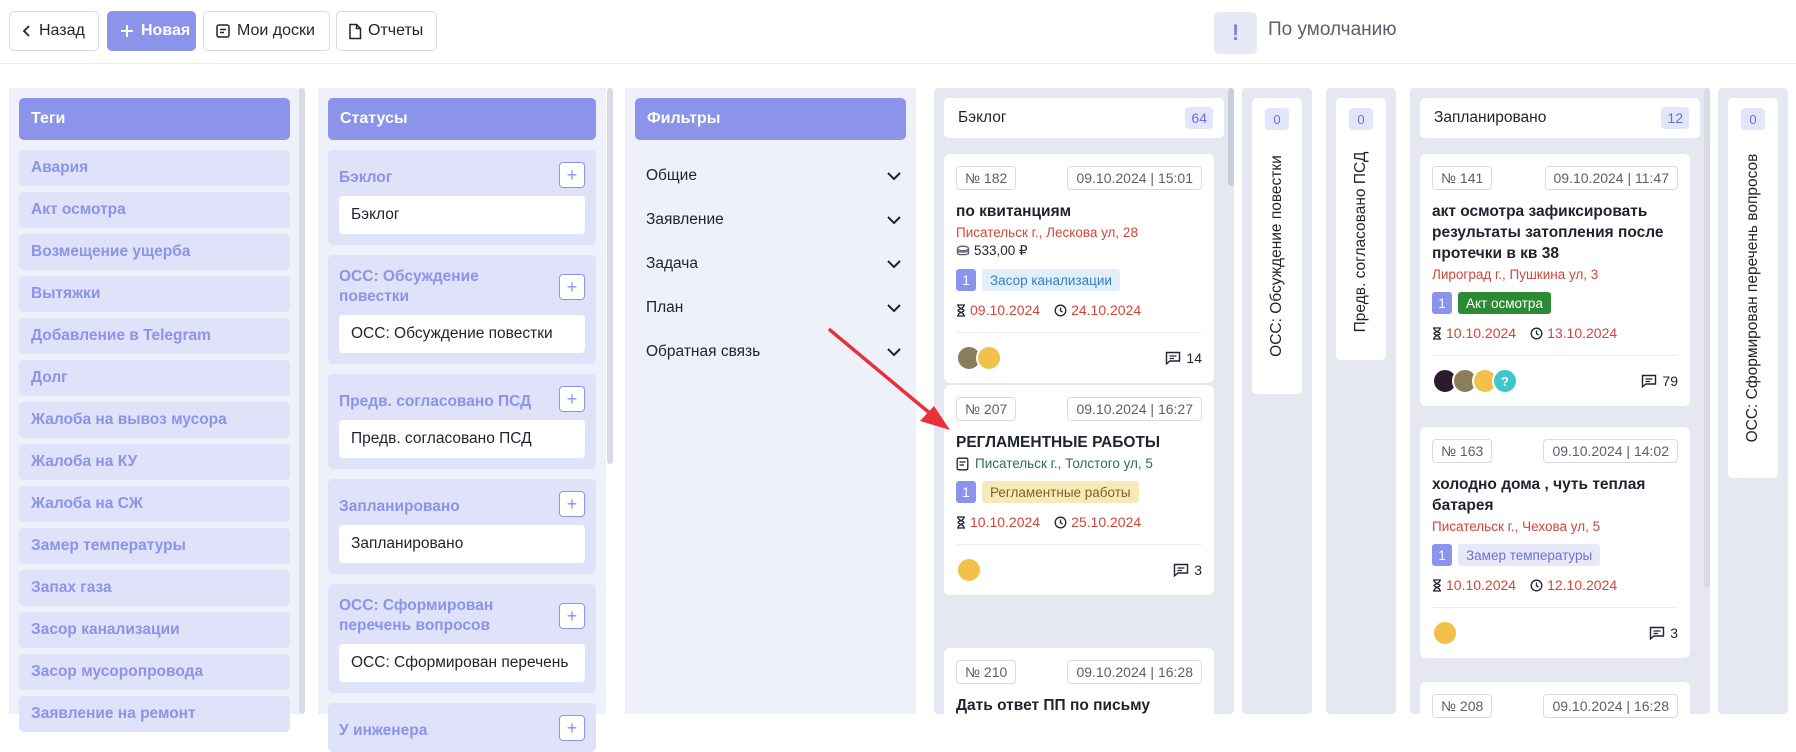  I want to click on task-datetime: 09.10.2024 | 16:27, so click(1134, 409).